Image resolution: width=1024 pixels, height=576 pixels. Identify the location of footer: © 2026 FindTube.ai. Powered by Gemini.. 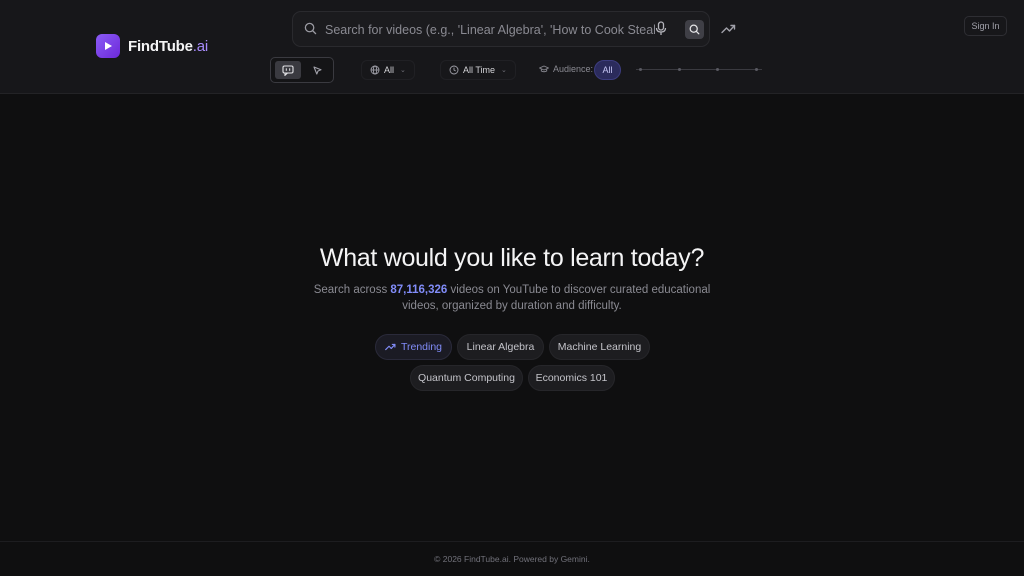
(512, 558).